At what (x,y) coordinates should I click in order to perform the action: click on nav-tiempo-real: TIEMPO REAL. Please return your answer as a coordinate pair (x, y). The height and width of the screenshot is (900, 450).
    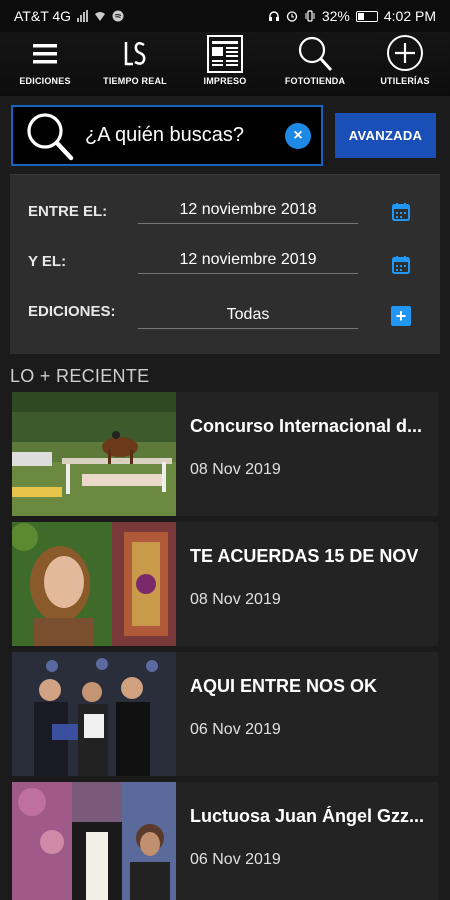
    Looking at the image, I should click on (135, 64).